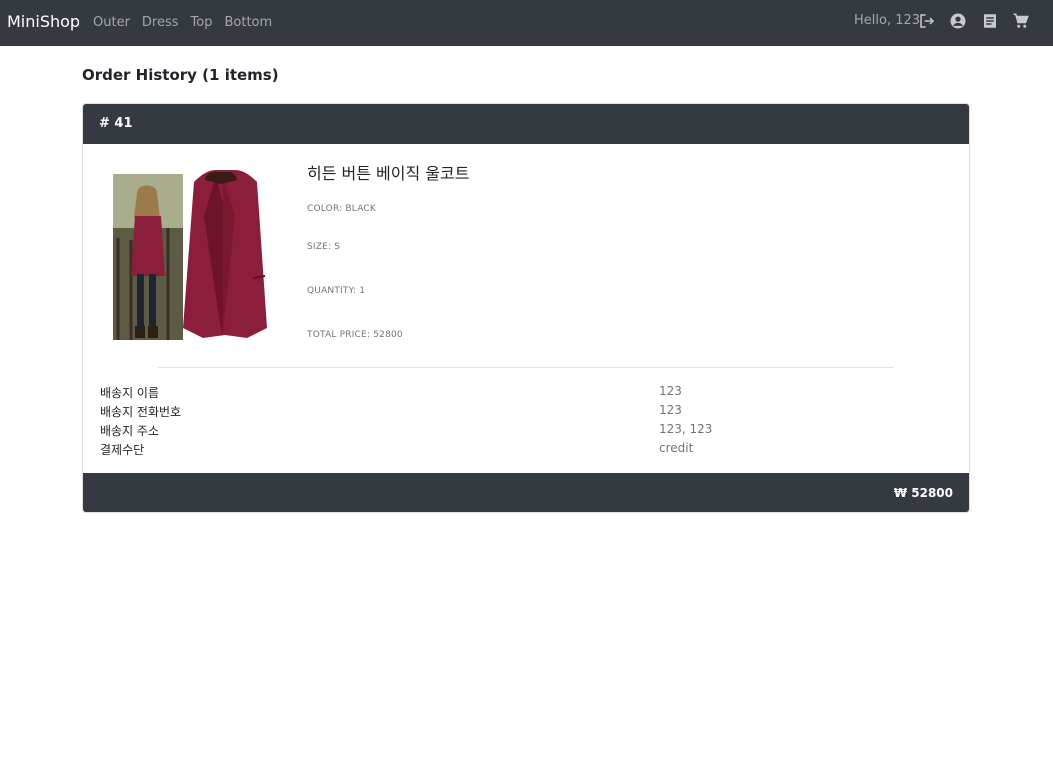 This screenshot has width=1053, height=758. I want to click on divider, so click(526, 367).